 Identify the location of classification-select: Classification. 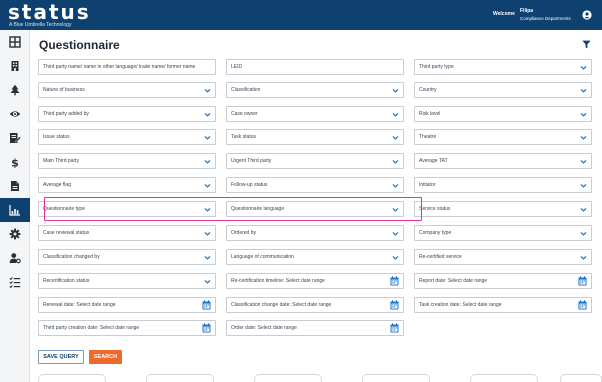
(315, 90).